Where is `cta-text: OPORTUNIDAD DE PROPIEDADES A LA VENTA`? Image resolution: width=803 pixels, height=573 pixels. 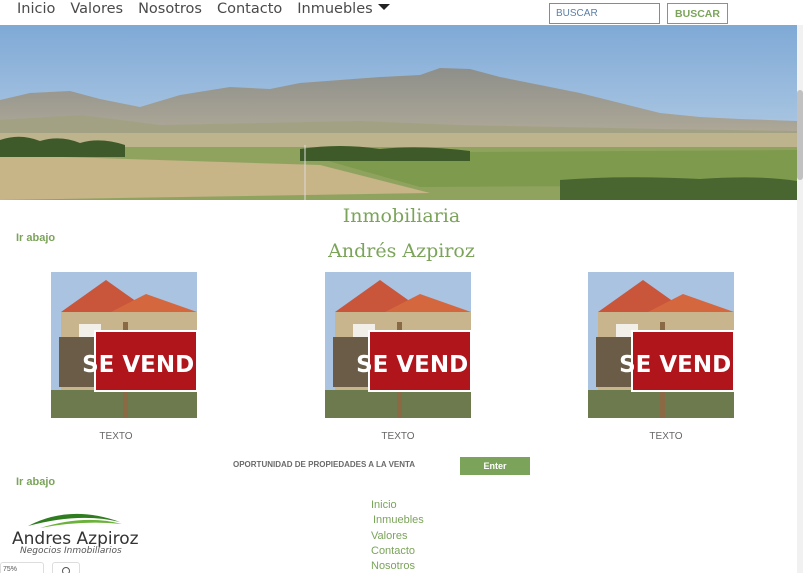
cta-text: OPORTUNIDAD DE PROPIEDADES A LA VENTA is located at coordinates (324, 464).